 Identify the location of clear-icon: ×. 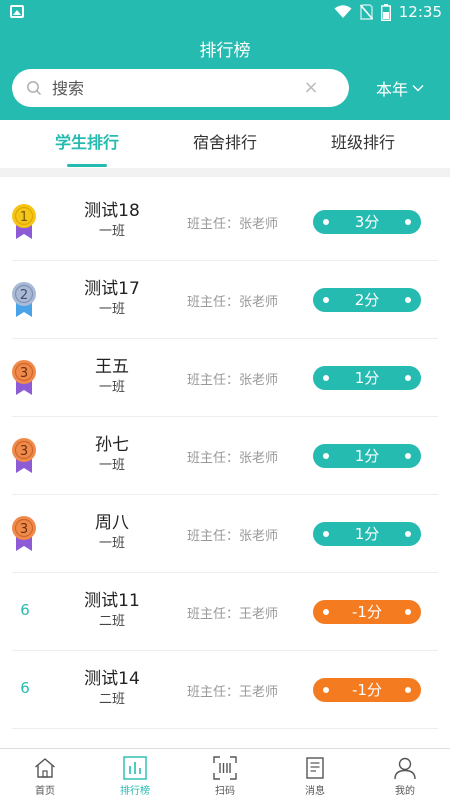
(311, 88).